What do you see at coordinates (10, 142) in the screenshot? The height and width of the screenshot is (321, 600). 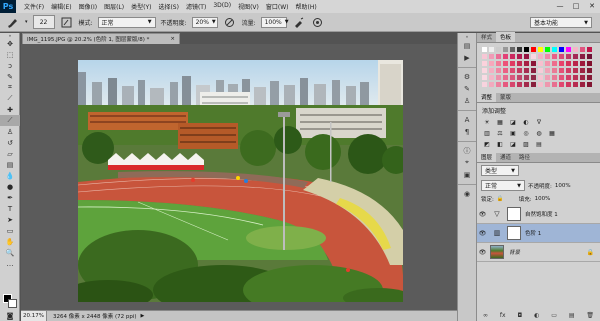 I see `history-brush-tool-icon: ↺` at bounding box center [10, 142].